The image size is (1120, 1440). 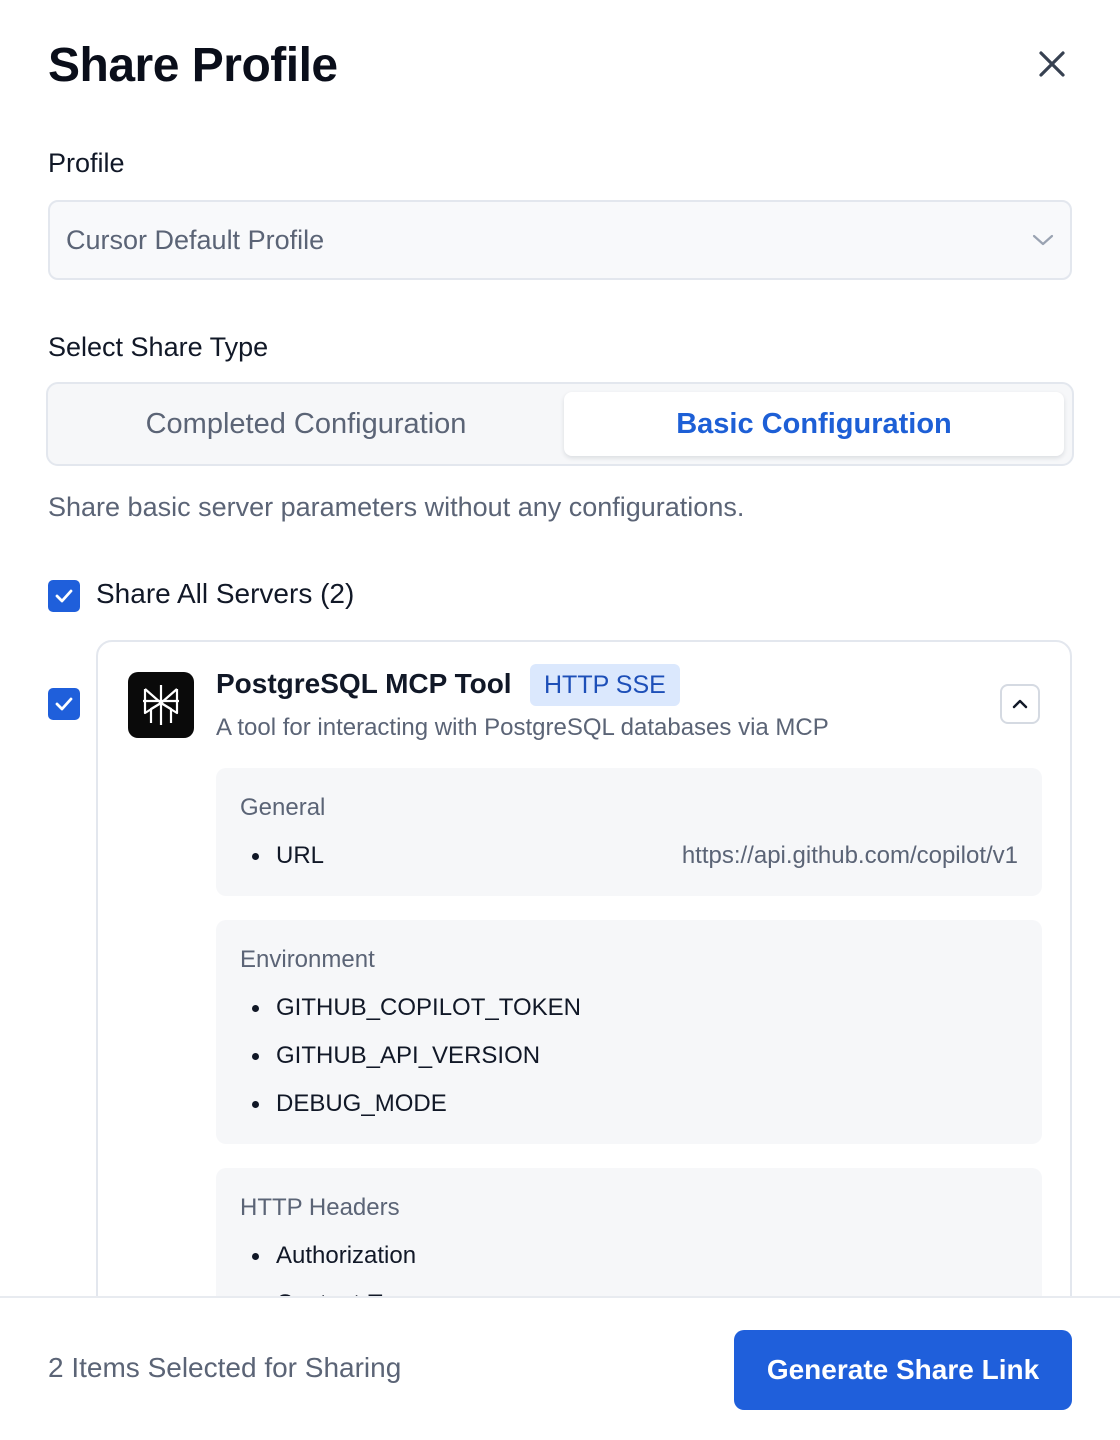 I want to click on share-all-label: Share All Servers (2), so click(x=225, y=593).